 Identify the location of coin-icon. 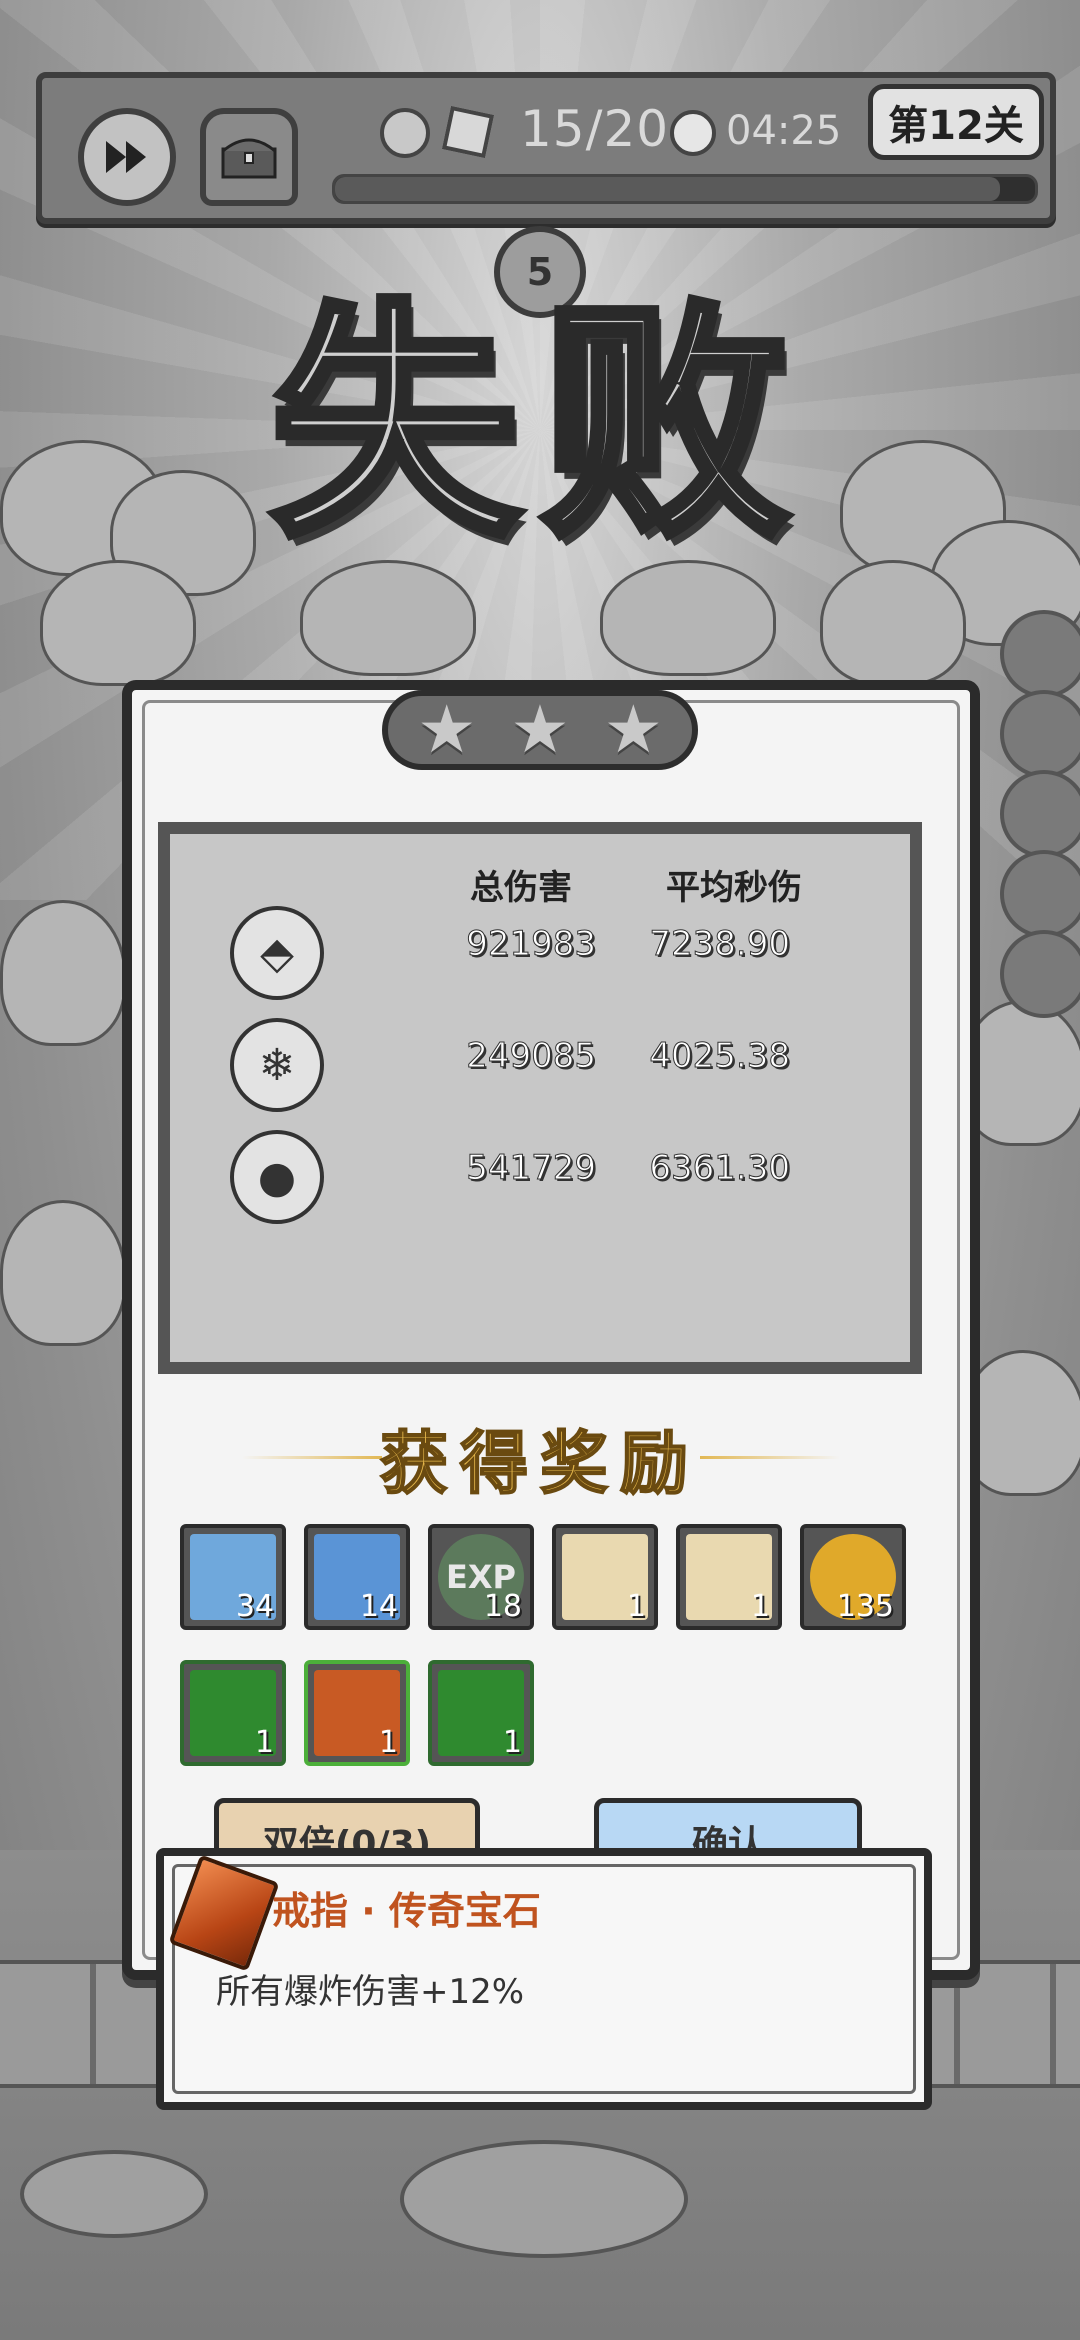
(405, 133).